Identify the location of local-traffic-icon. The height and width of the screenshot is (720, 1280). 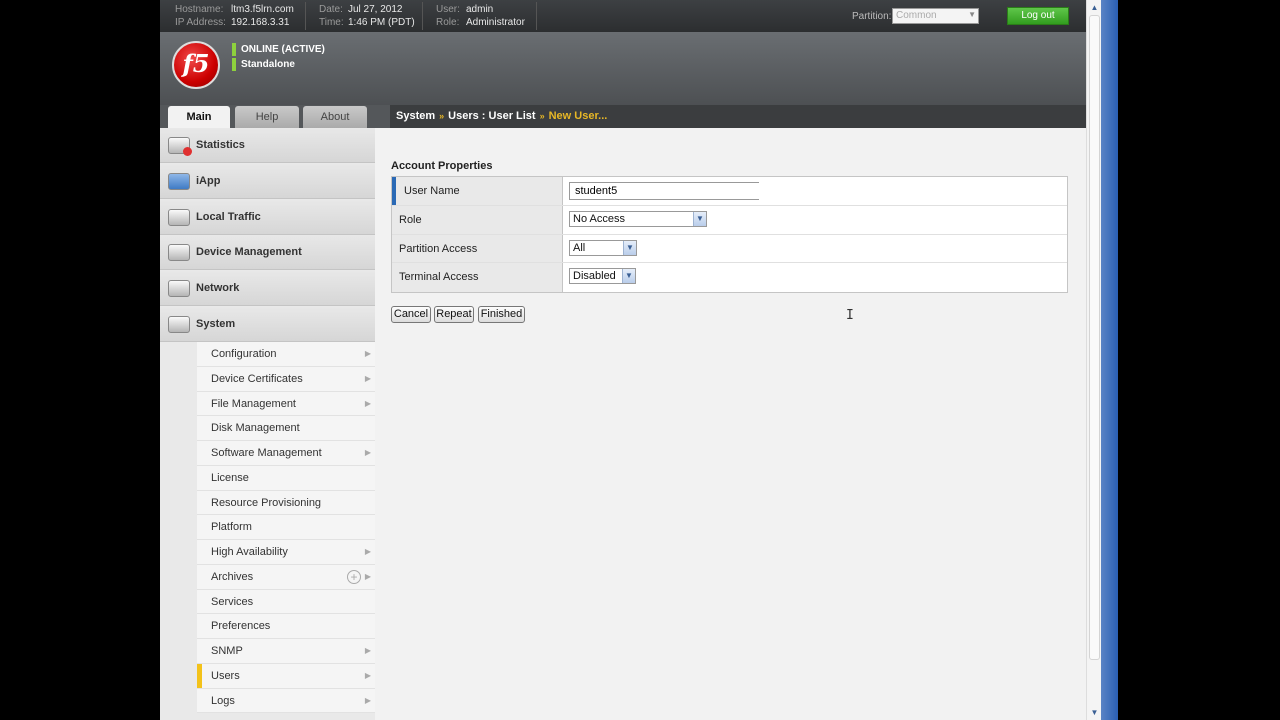
(179, 217).